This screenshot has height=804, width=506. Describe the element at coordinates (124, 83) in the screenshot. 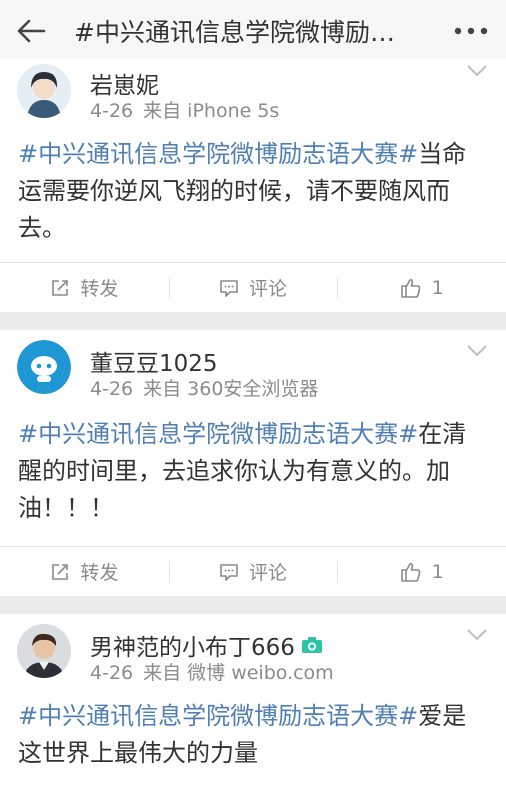

I see `username: 岩崽妮` at that location.